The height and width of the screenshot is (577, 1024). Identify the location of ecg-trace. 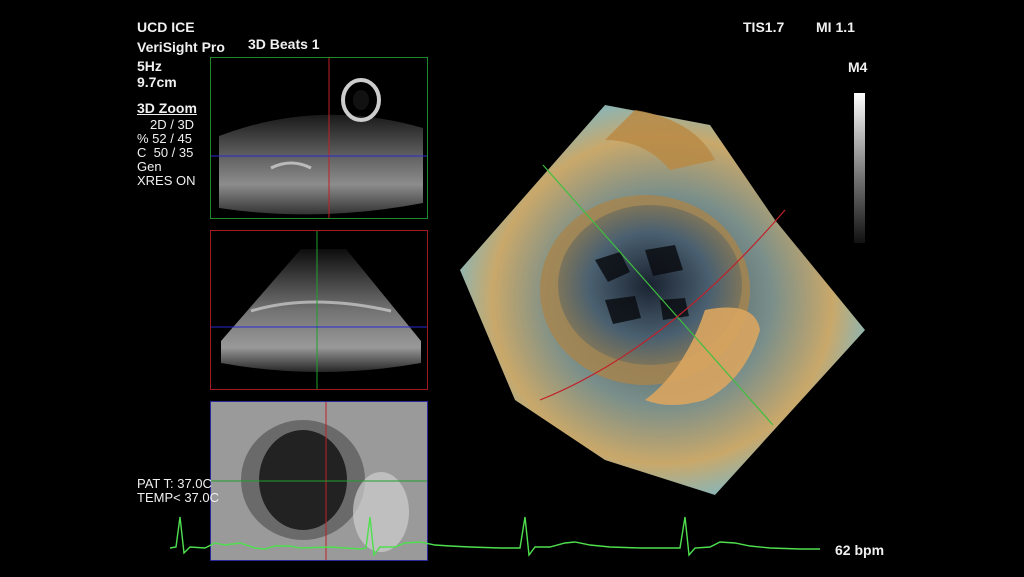
(494, 536).